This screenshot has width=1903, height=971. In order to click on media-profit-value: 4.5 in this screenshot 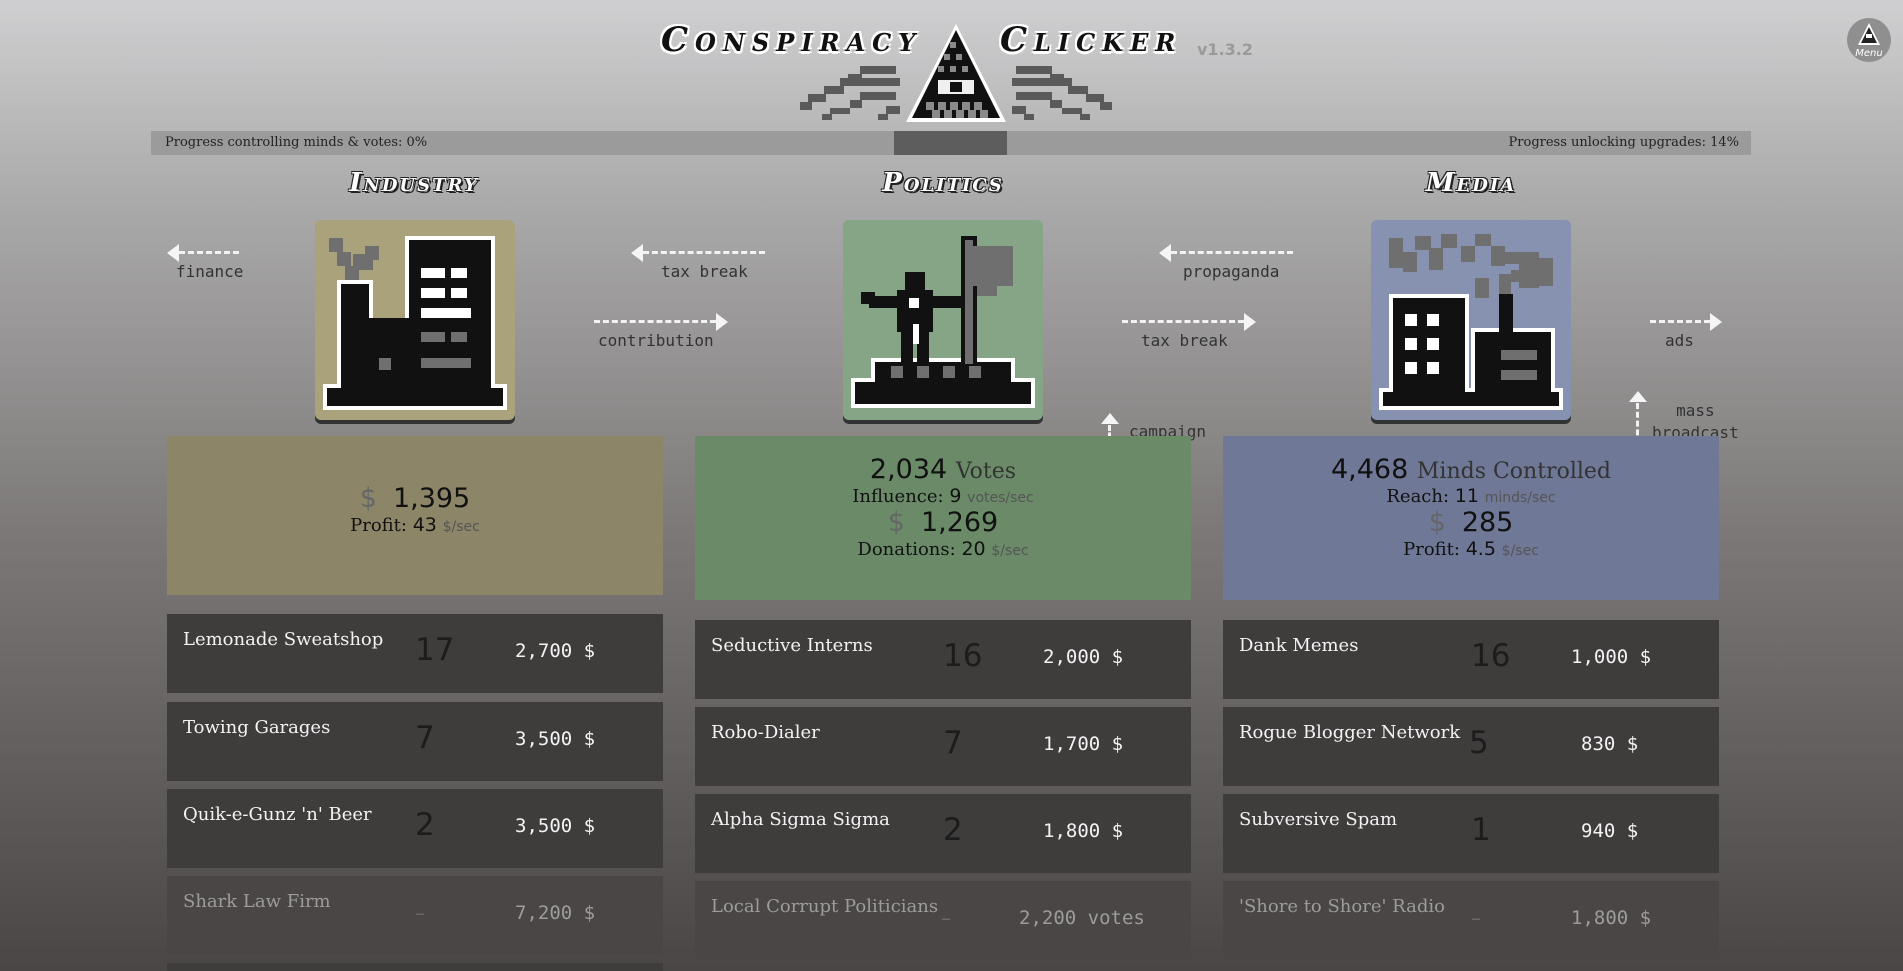, I will do `click(1480, 549)`.